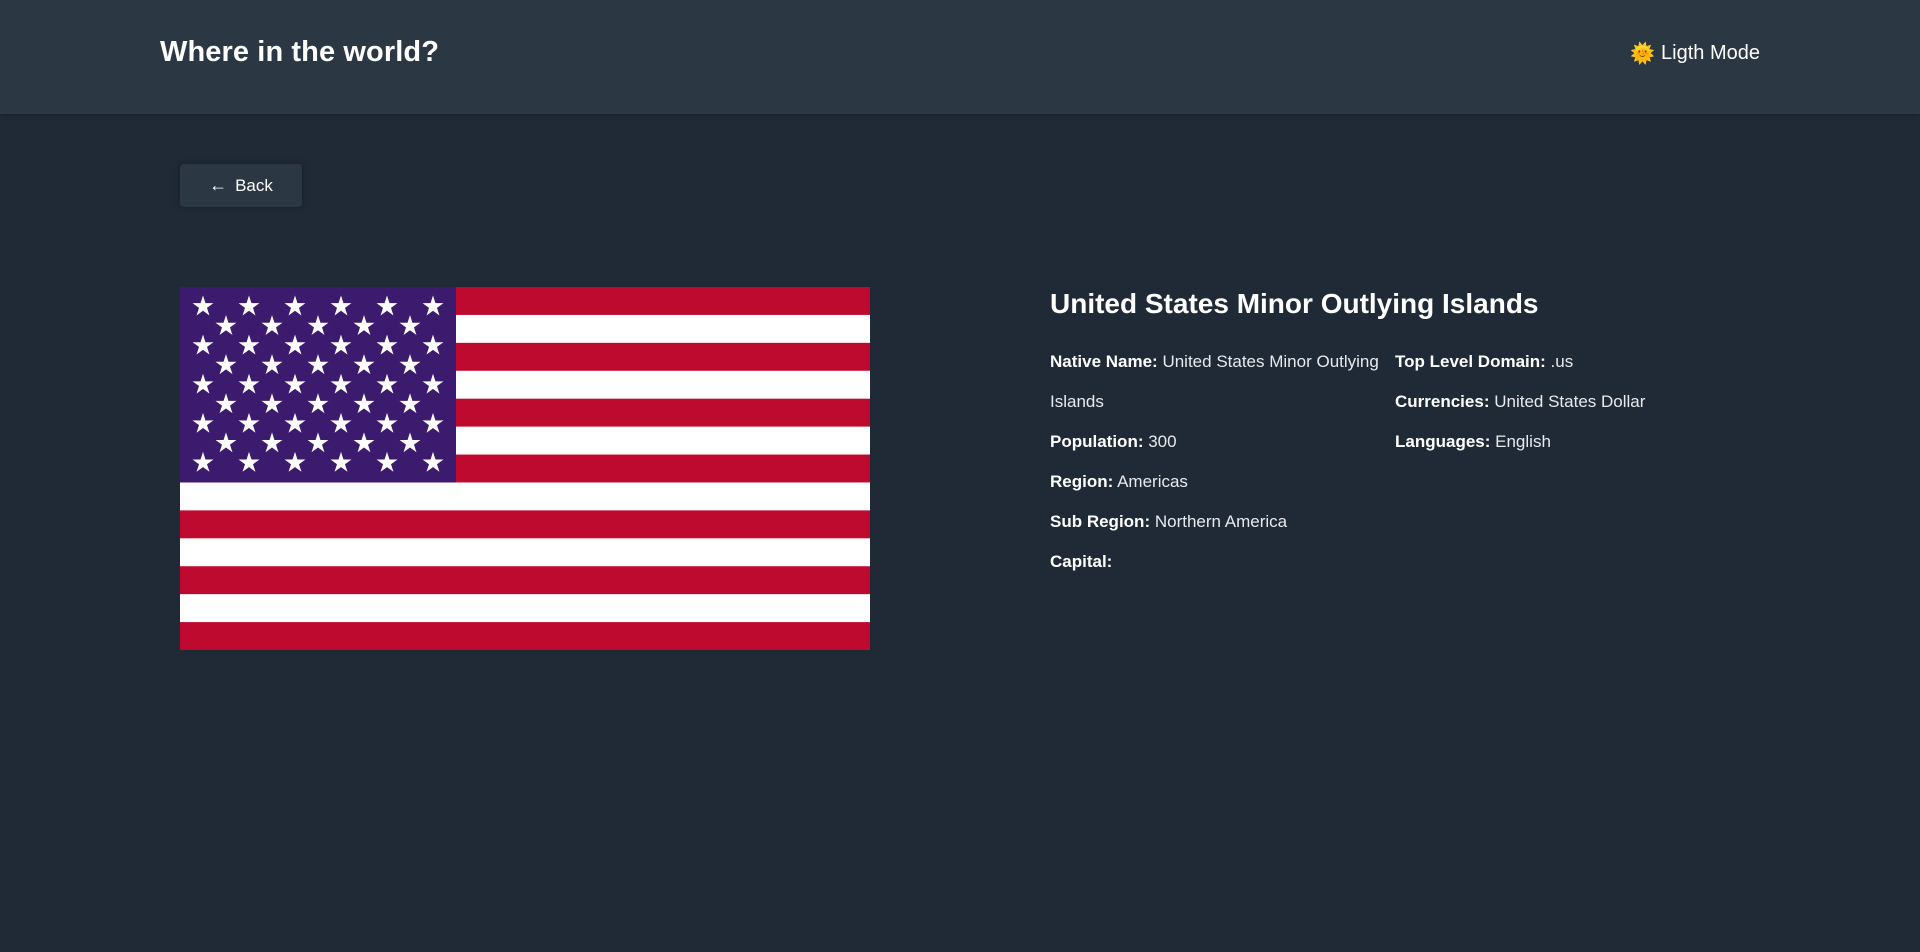 The height and width of the screenshot is (952, 1920). I want to click on theme-toggle-button: 🌞 Ligth Mode, so click(1695, 53).